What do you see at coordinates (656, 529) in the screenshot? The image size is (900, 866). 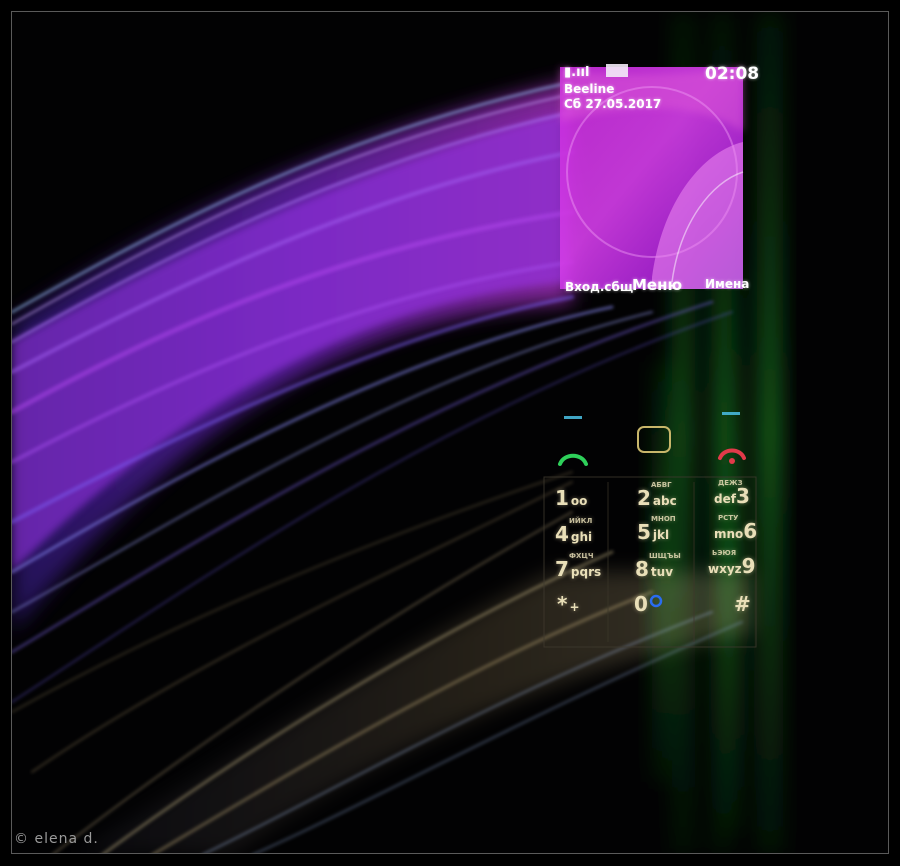 I see `key-5: 5 МНОП jkl` at bounding box center [656, 529].